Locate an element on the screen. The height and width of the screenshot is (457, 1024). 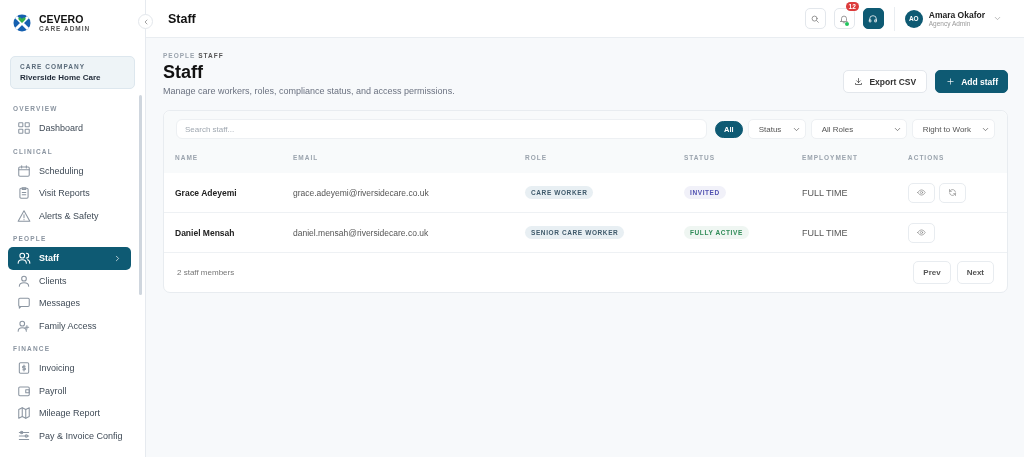
add-button: Add staff is located at coordinates (971, 81).